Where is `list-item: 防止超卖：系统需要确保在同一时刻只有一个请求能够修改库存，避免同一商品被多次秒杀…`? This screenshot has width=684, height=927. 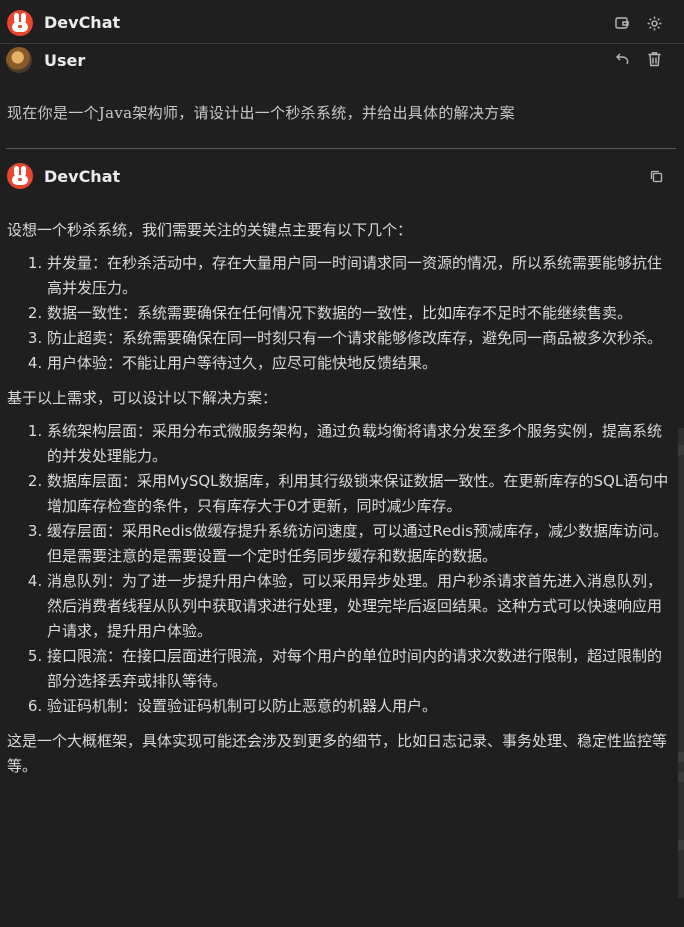 list-item: 防止超卖：系统需要确保在同一时刻只有一个请求能够修改库存，避免同一商品被多次秒杀… is located at coordinates (360, 338).